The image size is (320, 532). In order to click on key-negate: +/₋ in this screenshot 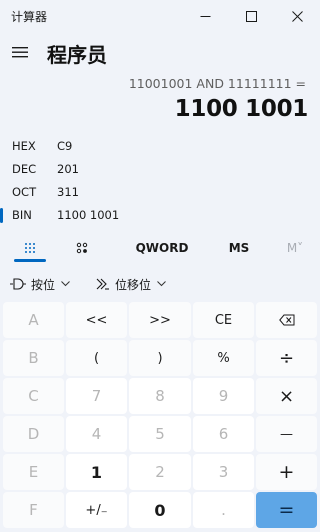, I will do `click(96, 510)`.